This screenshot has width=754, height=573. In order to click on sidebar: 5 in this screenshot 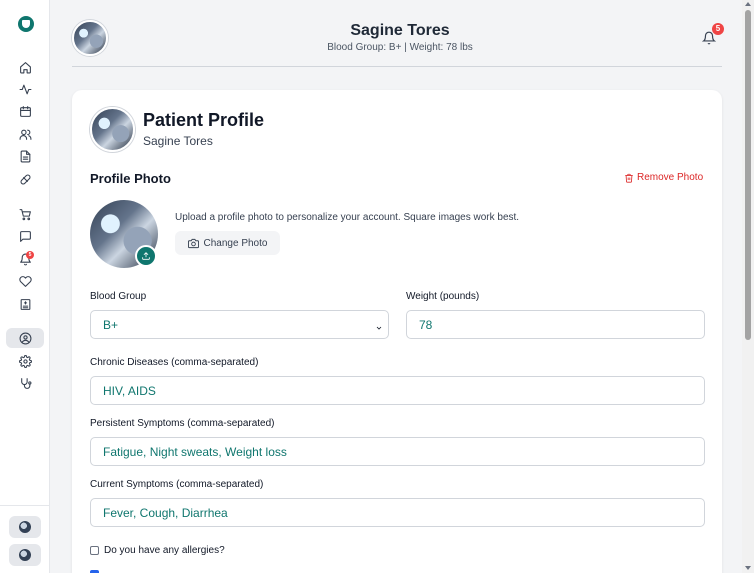, I will do `click(25, 286)`.